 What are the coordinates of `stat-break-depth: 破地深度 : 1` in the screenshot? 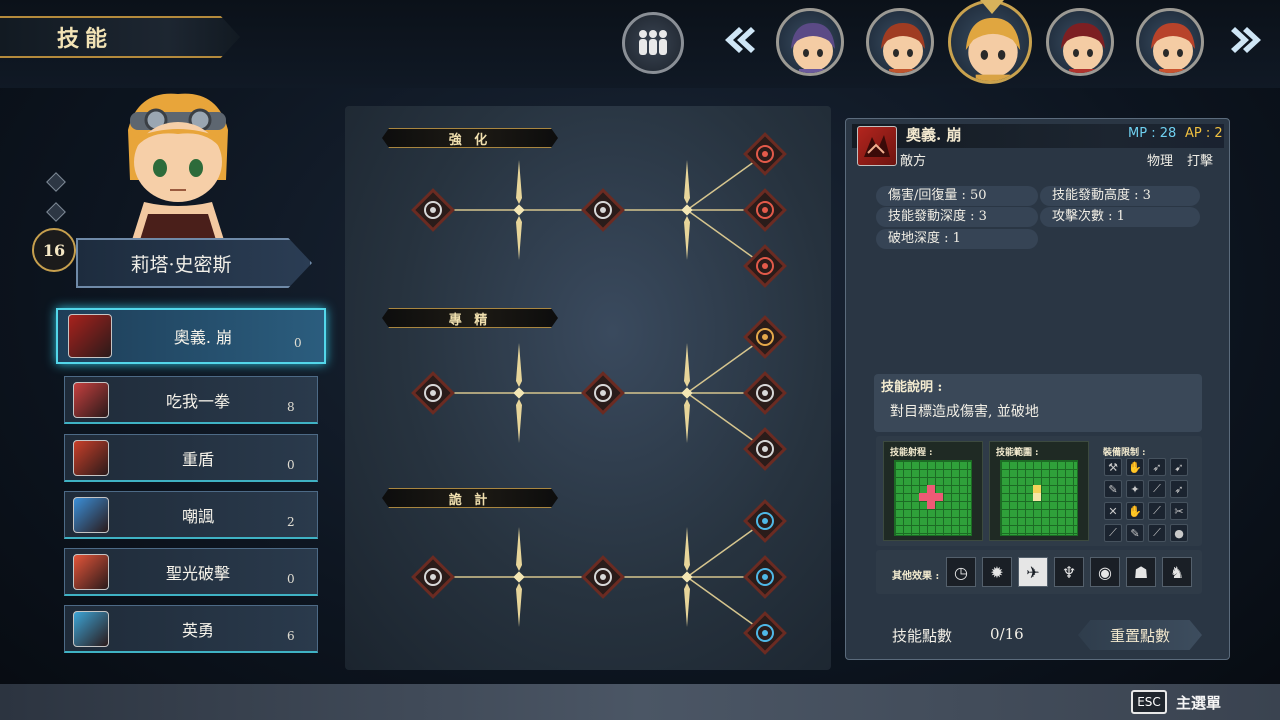 It's located at (957, 239).